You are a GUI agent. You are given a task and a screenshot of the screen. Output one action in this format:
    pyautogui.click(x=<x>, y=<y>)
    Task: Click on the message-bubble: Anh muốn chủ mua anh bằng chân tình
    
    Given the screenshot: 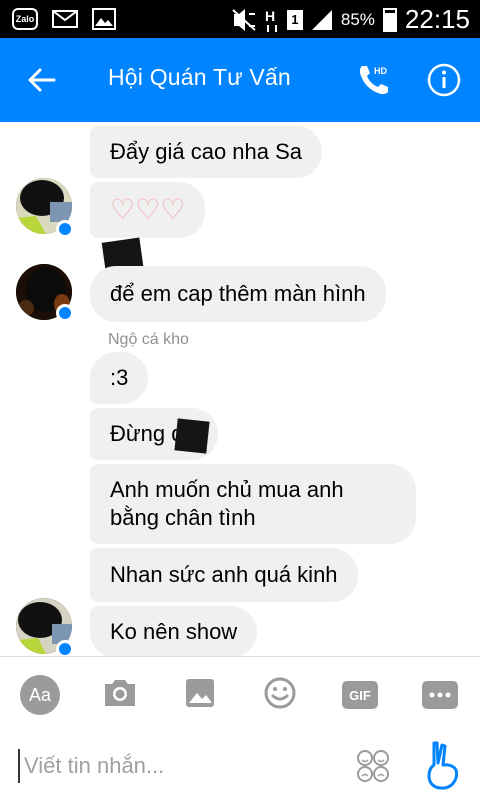 What is the action you would take?
    pyautogui.click(x=253, y=504)
    